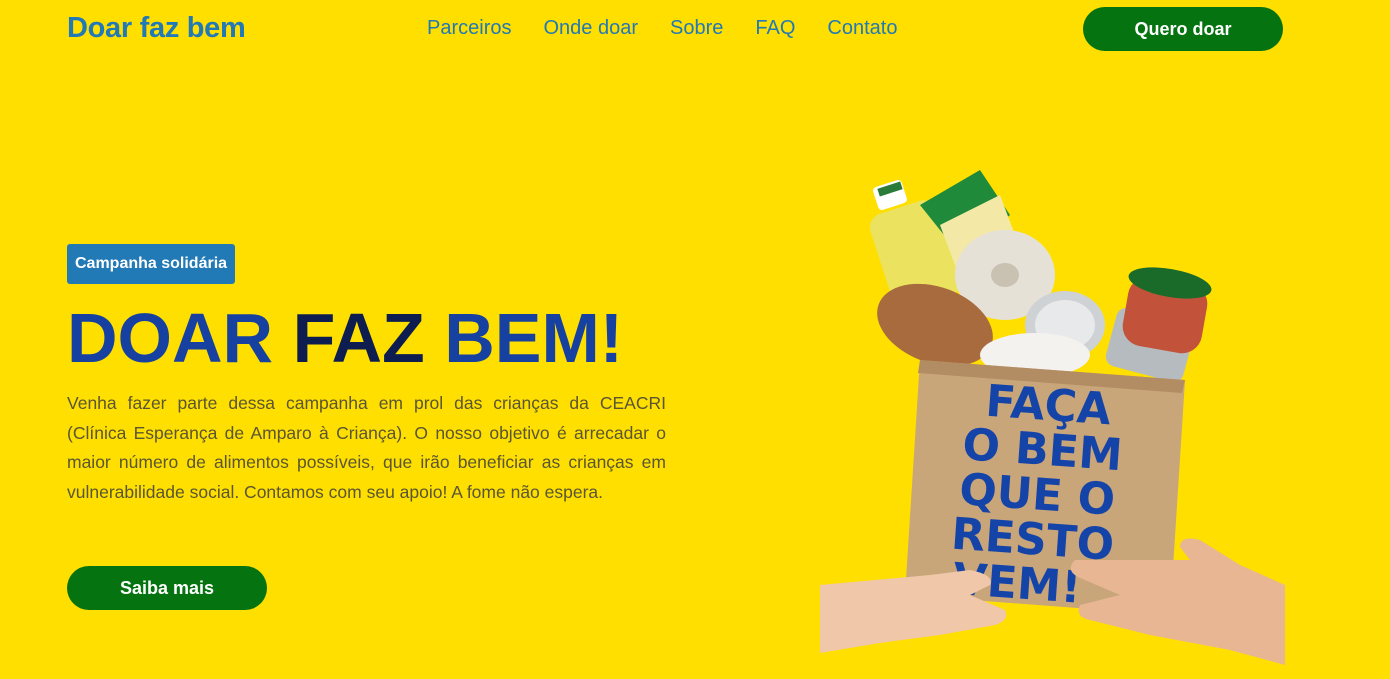 The height and width of the screenshot is (679, 1390). What do you see at coordinates (151, 264) in the screenshot?
I see `campaign-badge: Campanha solidária` at bounding box center [151, 264].